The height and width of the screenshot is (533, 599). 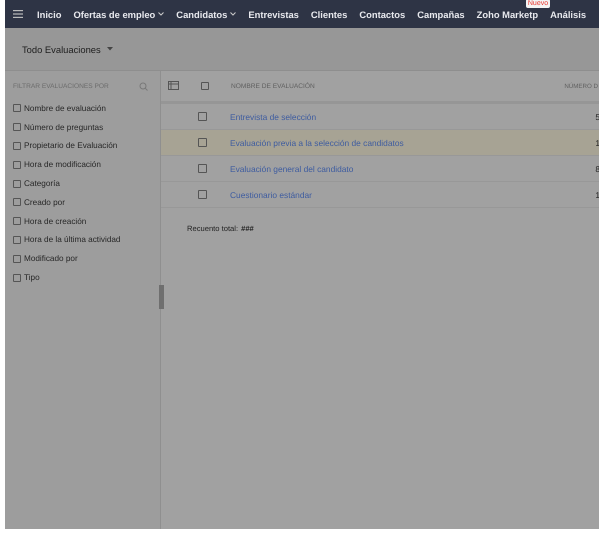 What do you see at coordinates (71, 145) in the screenshot?
I see `filter-label: Propietario de Evaluación` at bounding box center [71, 145].